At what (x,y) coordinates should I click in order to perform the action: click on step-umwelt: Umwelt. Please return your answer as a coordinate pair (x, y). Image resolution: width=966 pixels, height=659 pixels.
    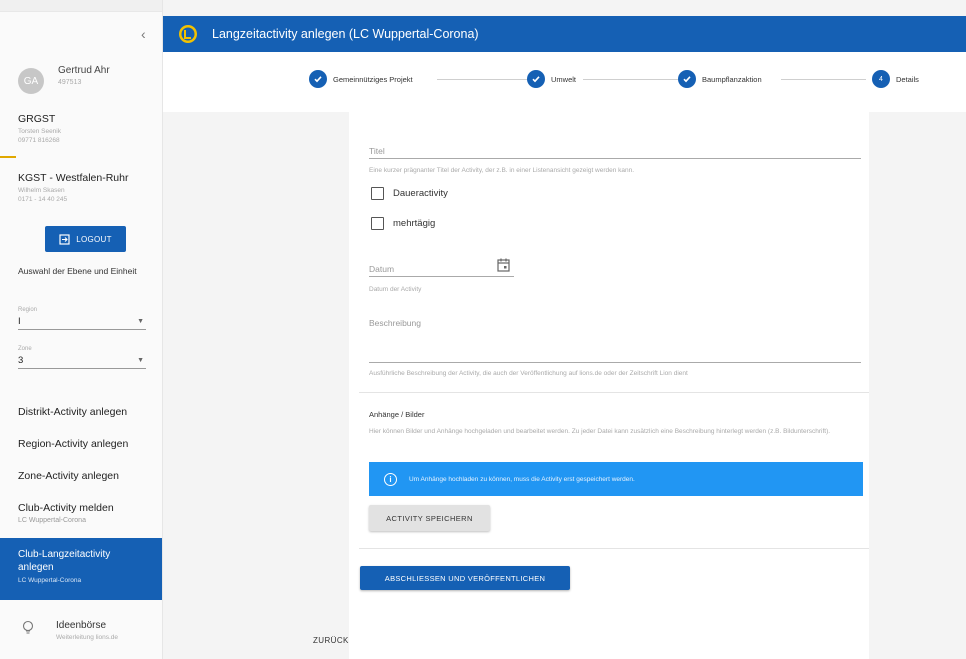
    Looking at the image, I should click on (551, 79).